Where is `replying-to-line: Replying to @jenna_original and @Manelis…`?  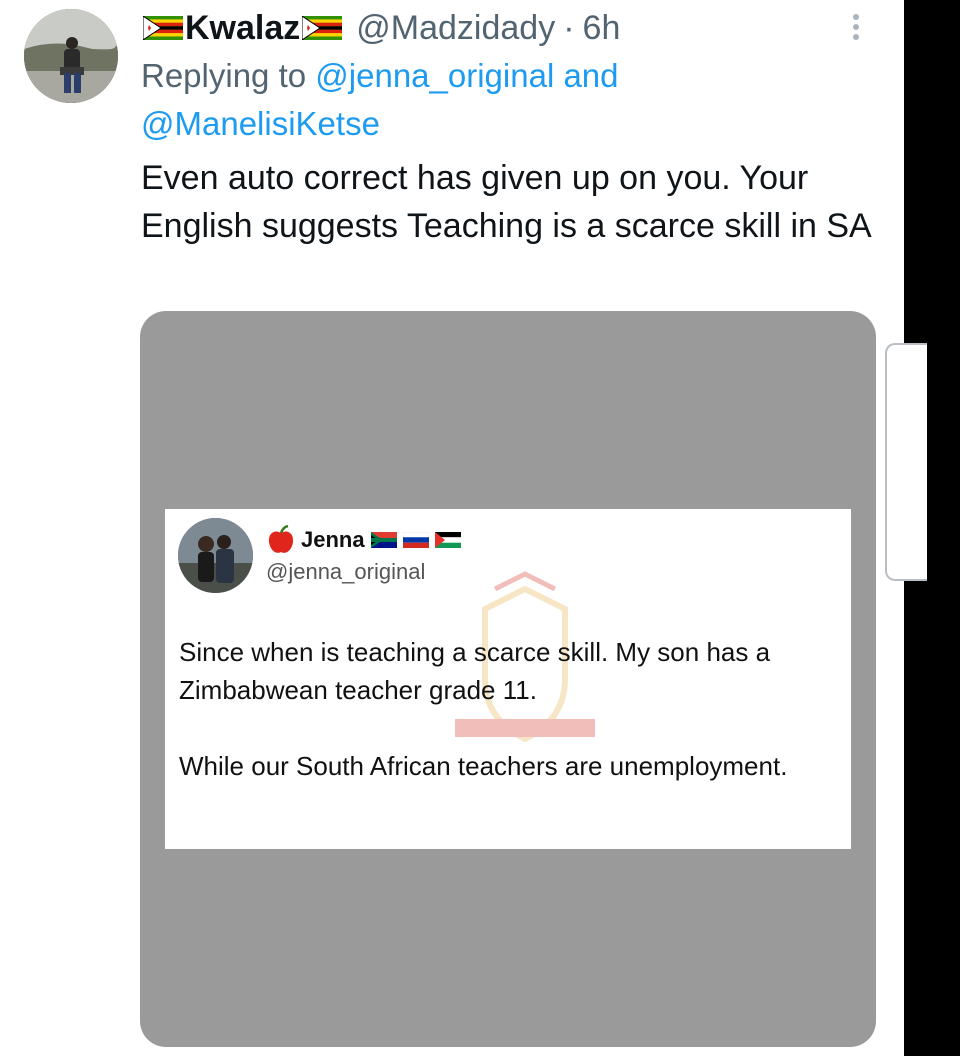
replying-to-line: Replying to @jenna_original and @Manelis… is located at coordinates (511, 100).